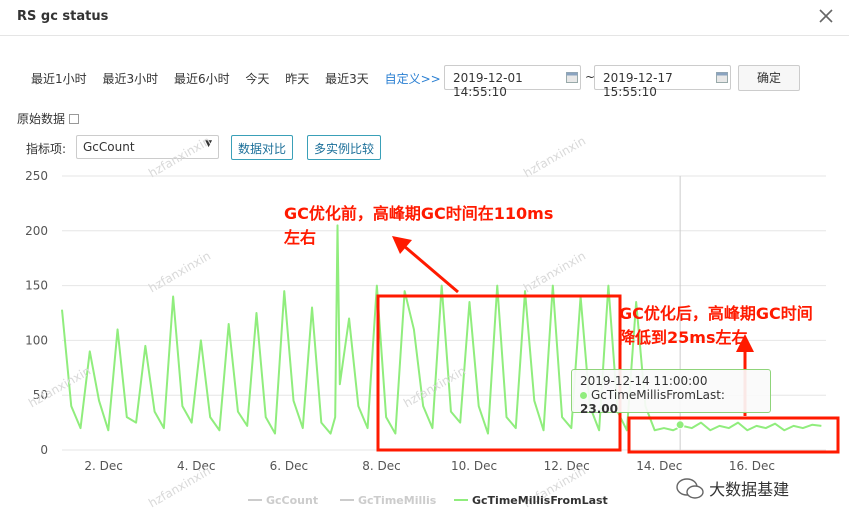 The height and width of the screenshot is (524, 849). I want to click on range-today: 今天, so click(257, 79).